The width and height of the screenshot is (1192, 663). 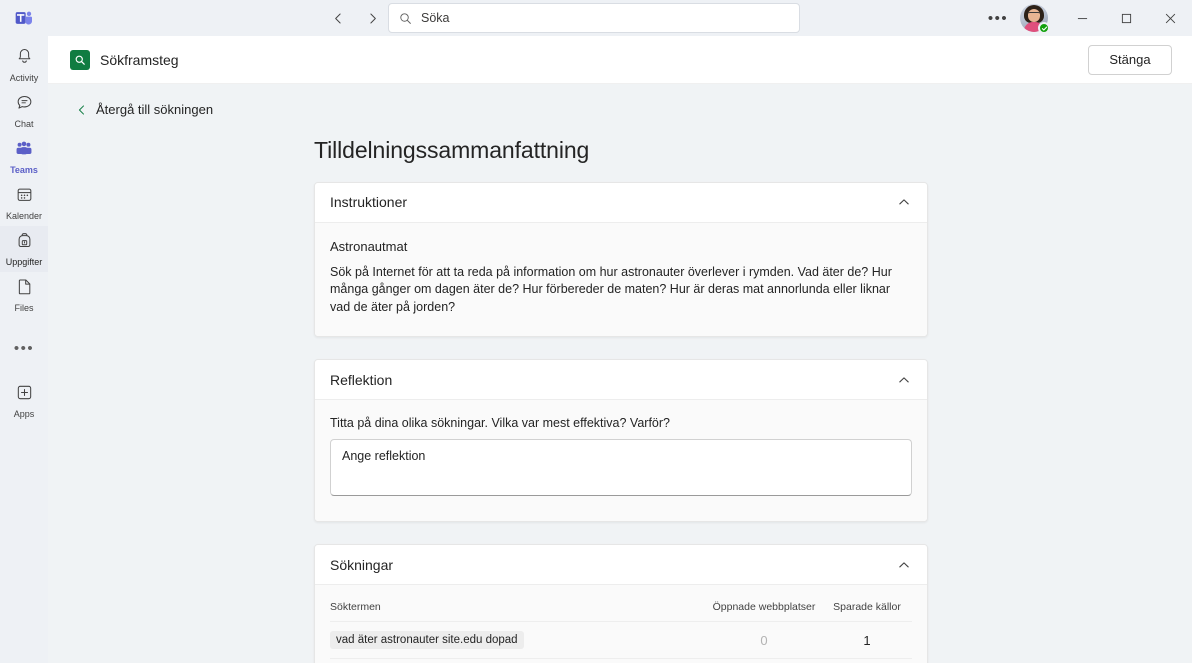 I want to click on chevron-left-icon, so click(x=82, y=110).